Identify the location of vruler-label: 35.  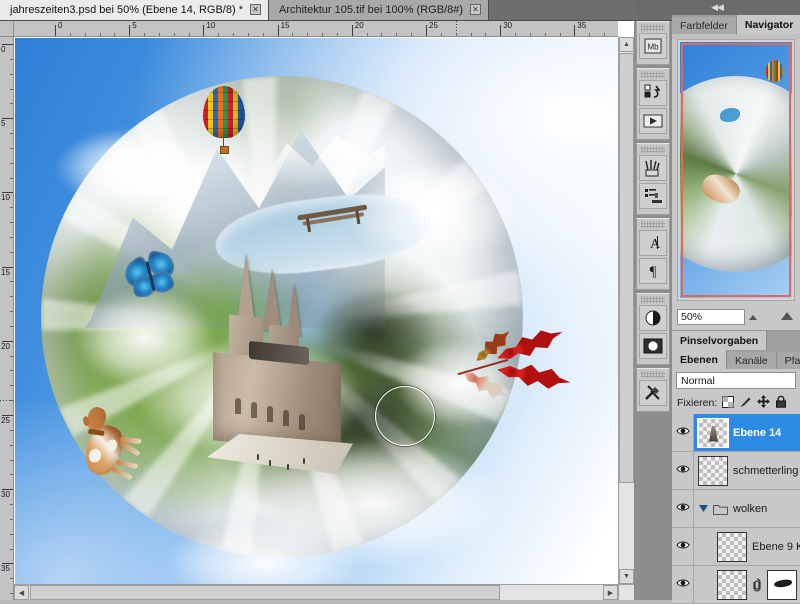
(5, 569).